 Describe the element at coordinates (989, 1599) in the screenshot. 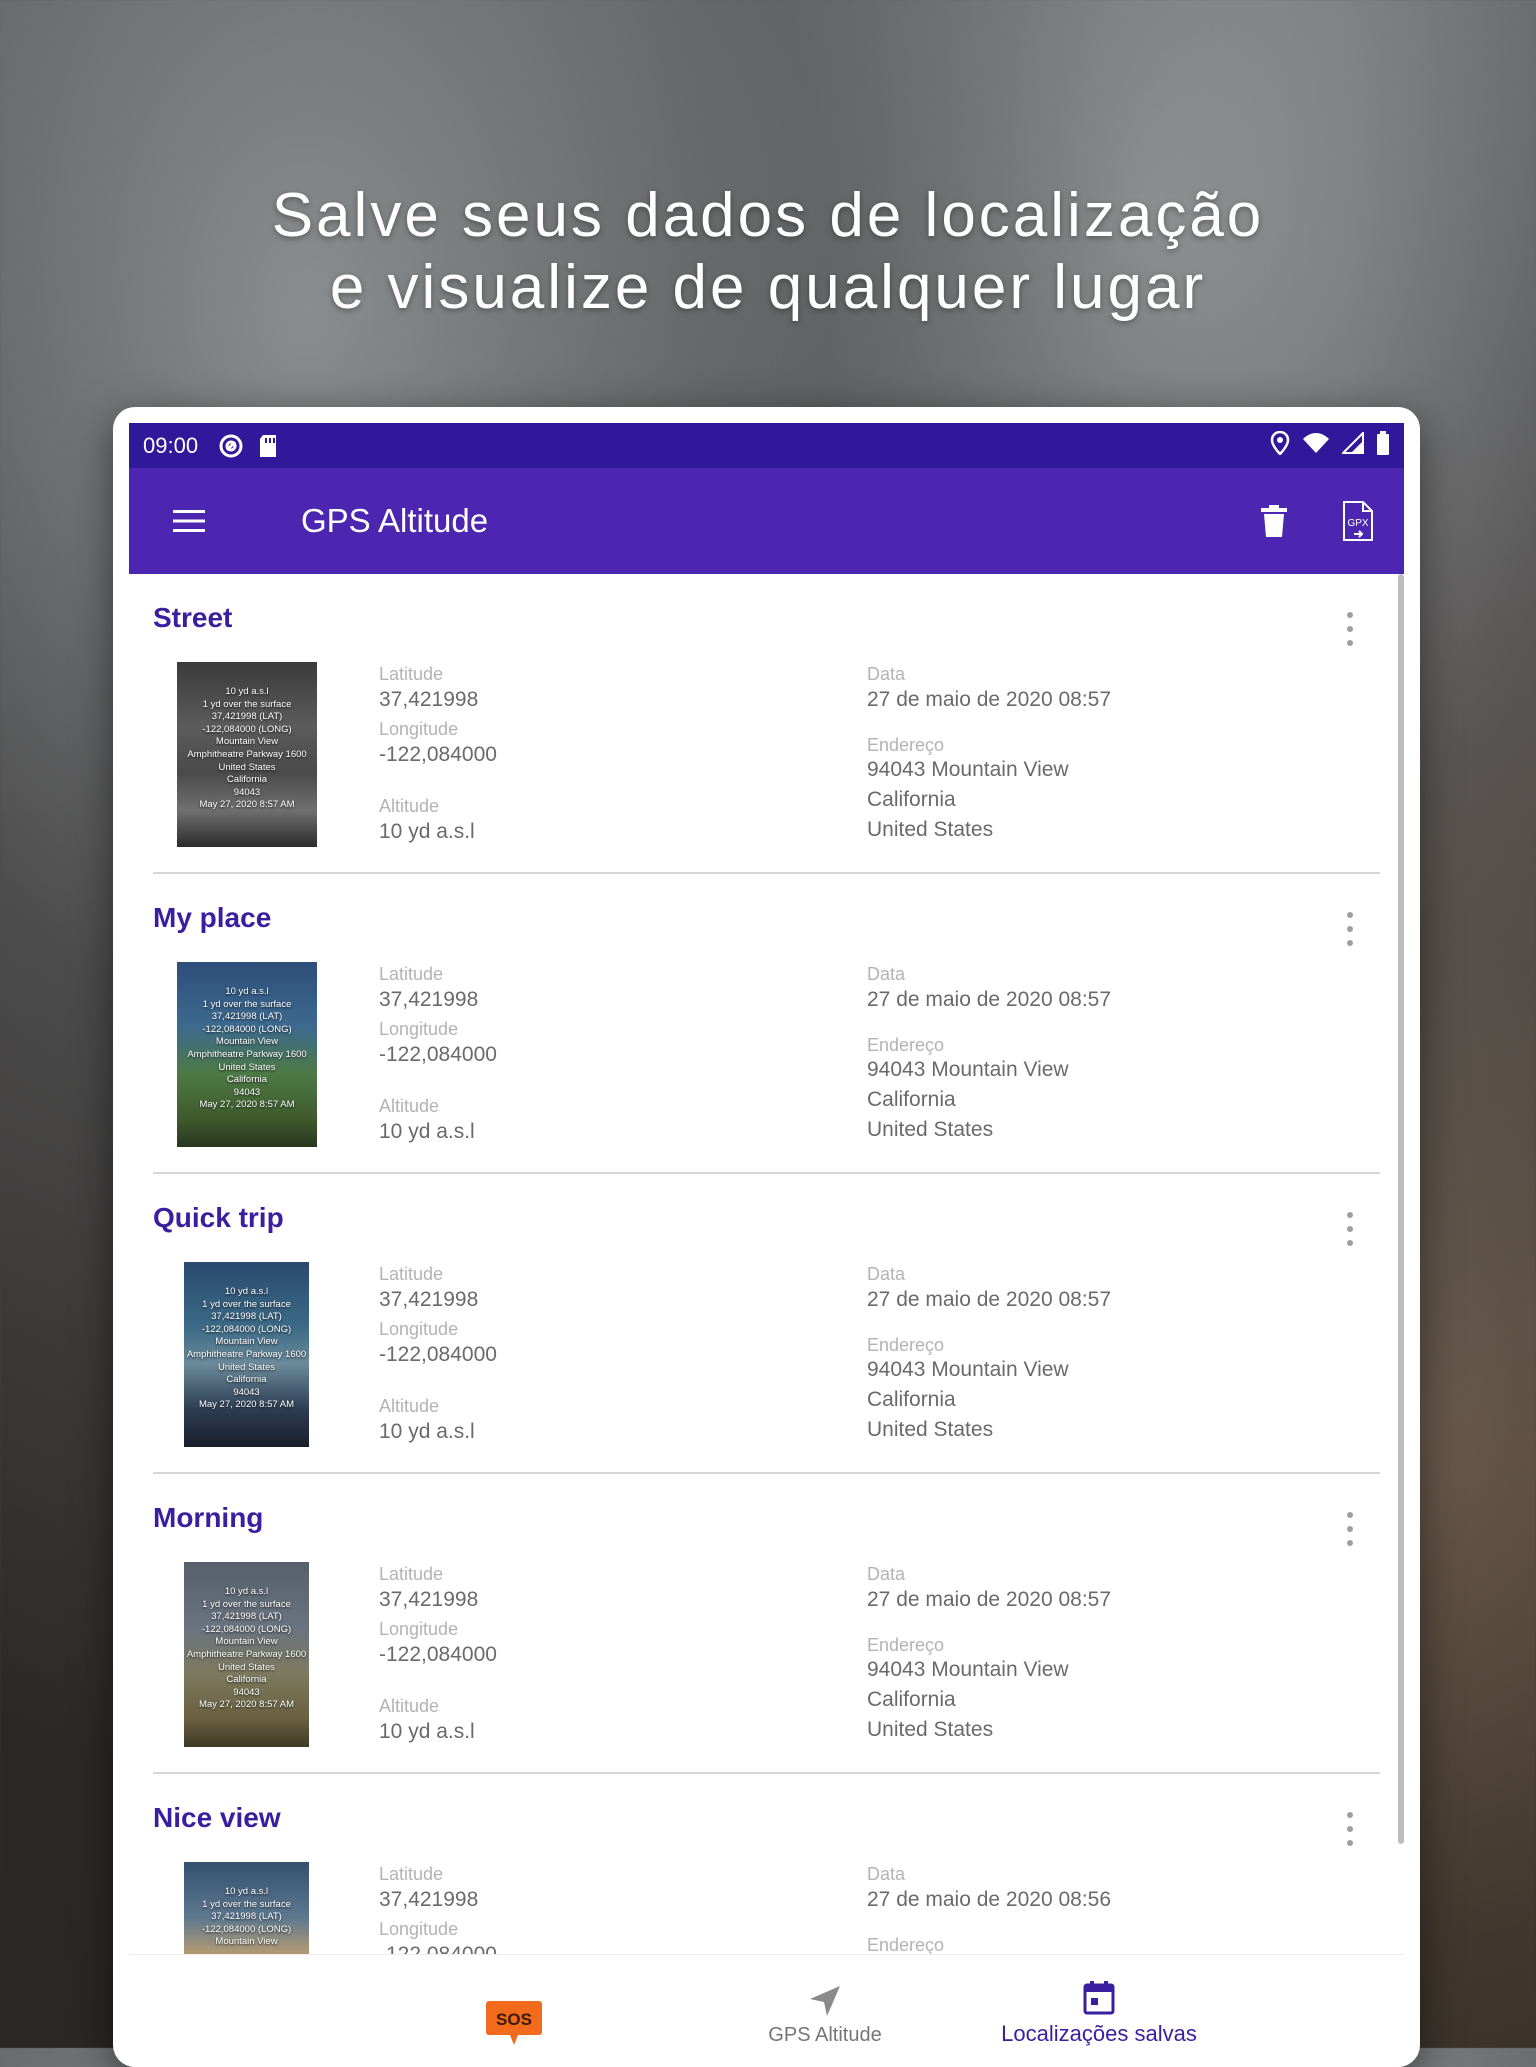

I see `date-value: 27 de maio de 2020 08:57` at that location.